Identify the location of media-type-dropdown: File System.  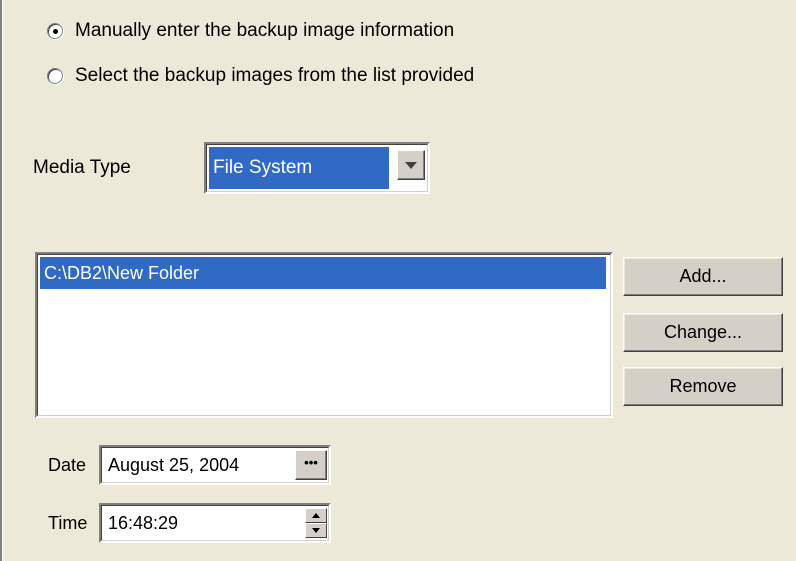
(317, 168).